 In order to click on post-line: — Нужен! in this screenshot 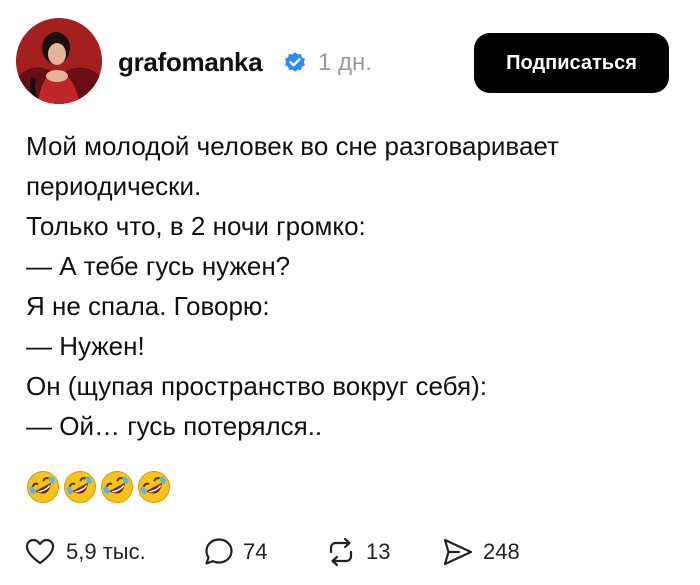, I will do `click(85, 346)`.